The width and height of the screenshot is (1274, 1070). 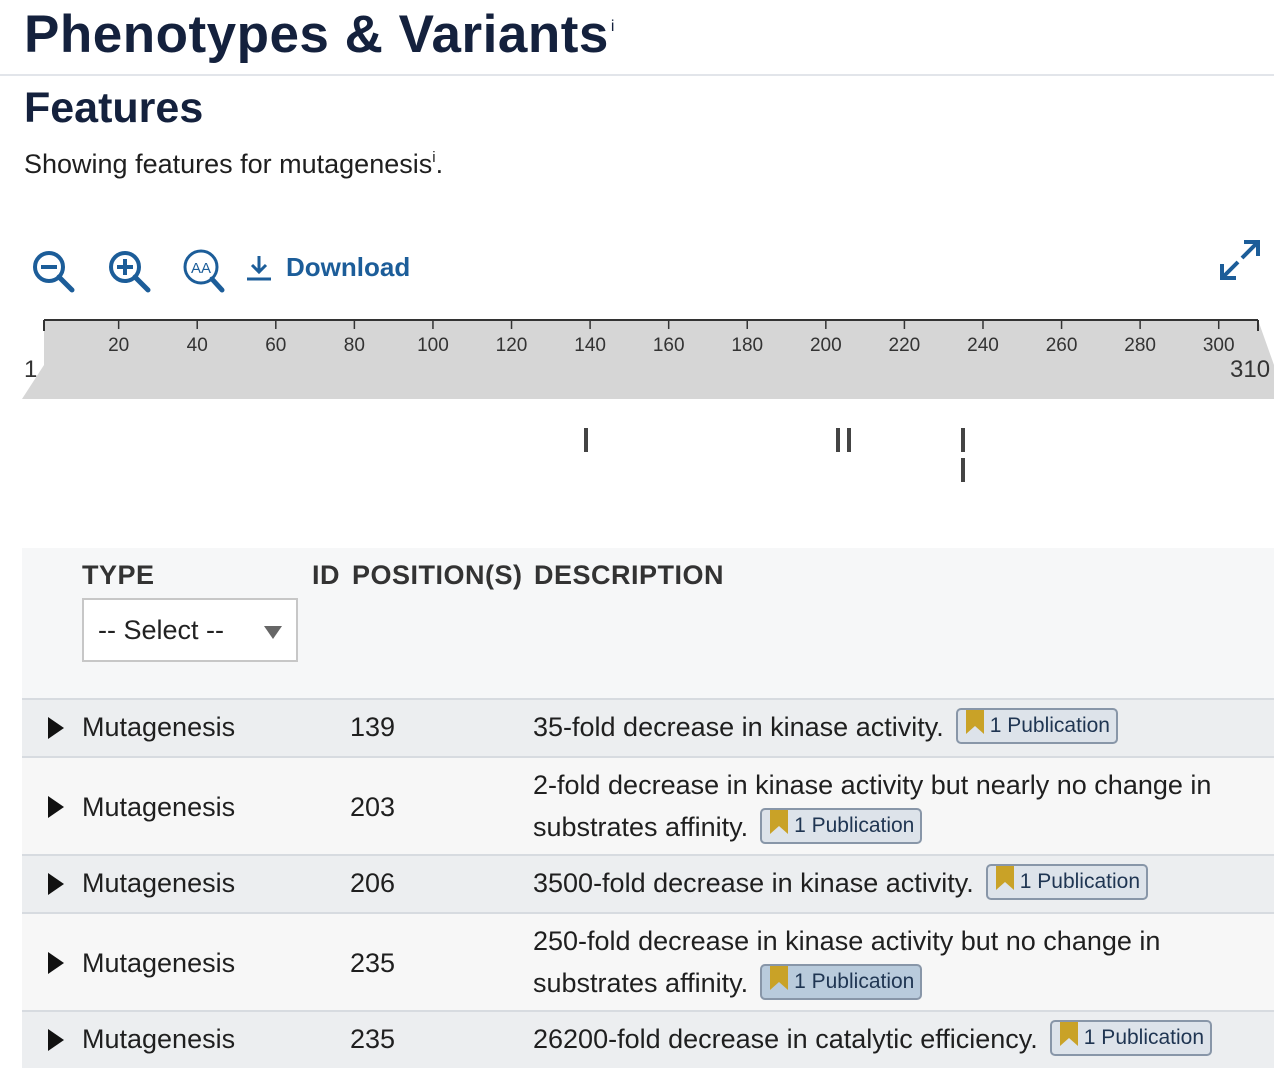 I want to click on ruler-tick-label: 160, so click(x=669, y=345).